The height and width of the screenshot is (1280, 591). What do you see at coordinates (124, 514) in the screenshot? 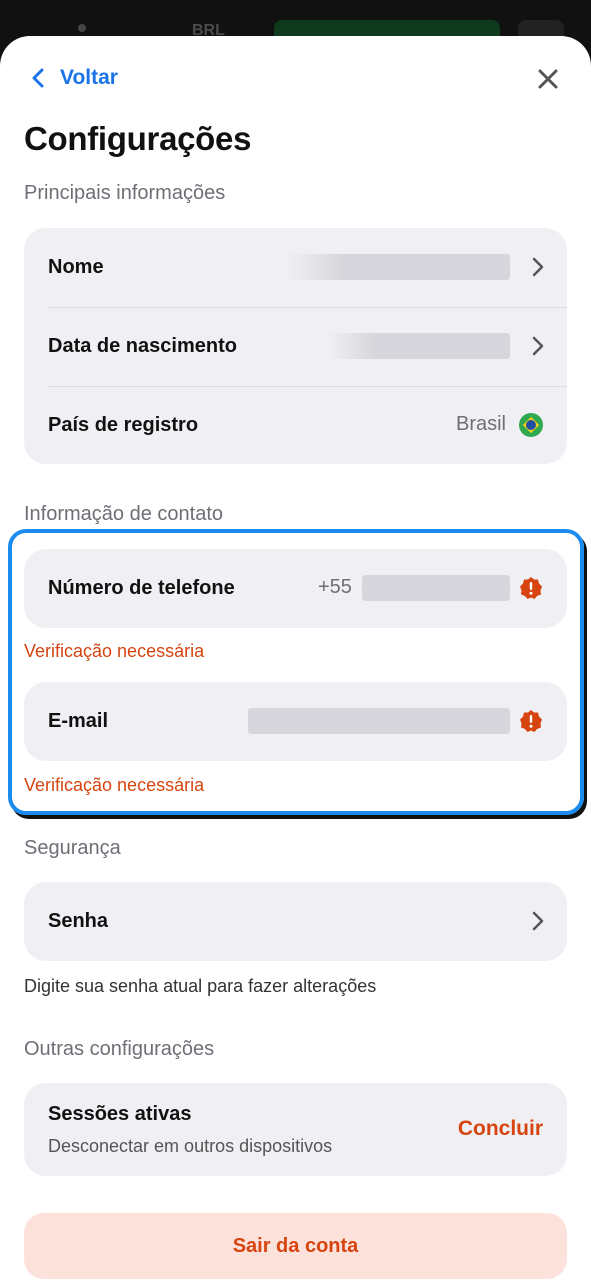
I see `section-label-contact: Informação de contato` at bounding box center [124, 514].